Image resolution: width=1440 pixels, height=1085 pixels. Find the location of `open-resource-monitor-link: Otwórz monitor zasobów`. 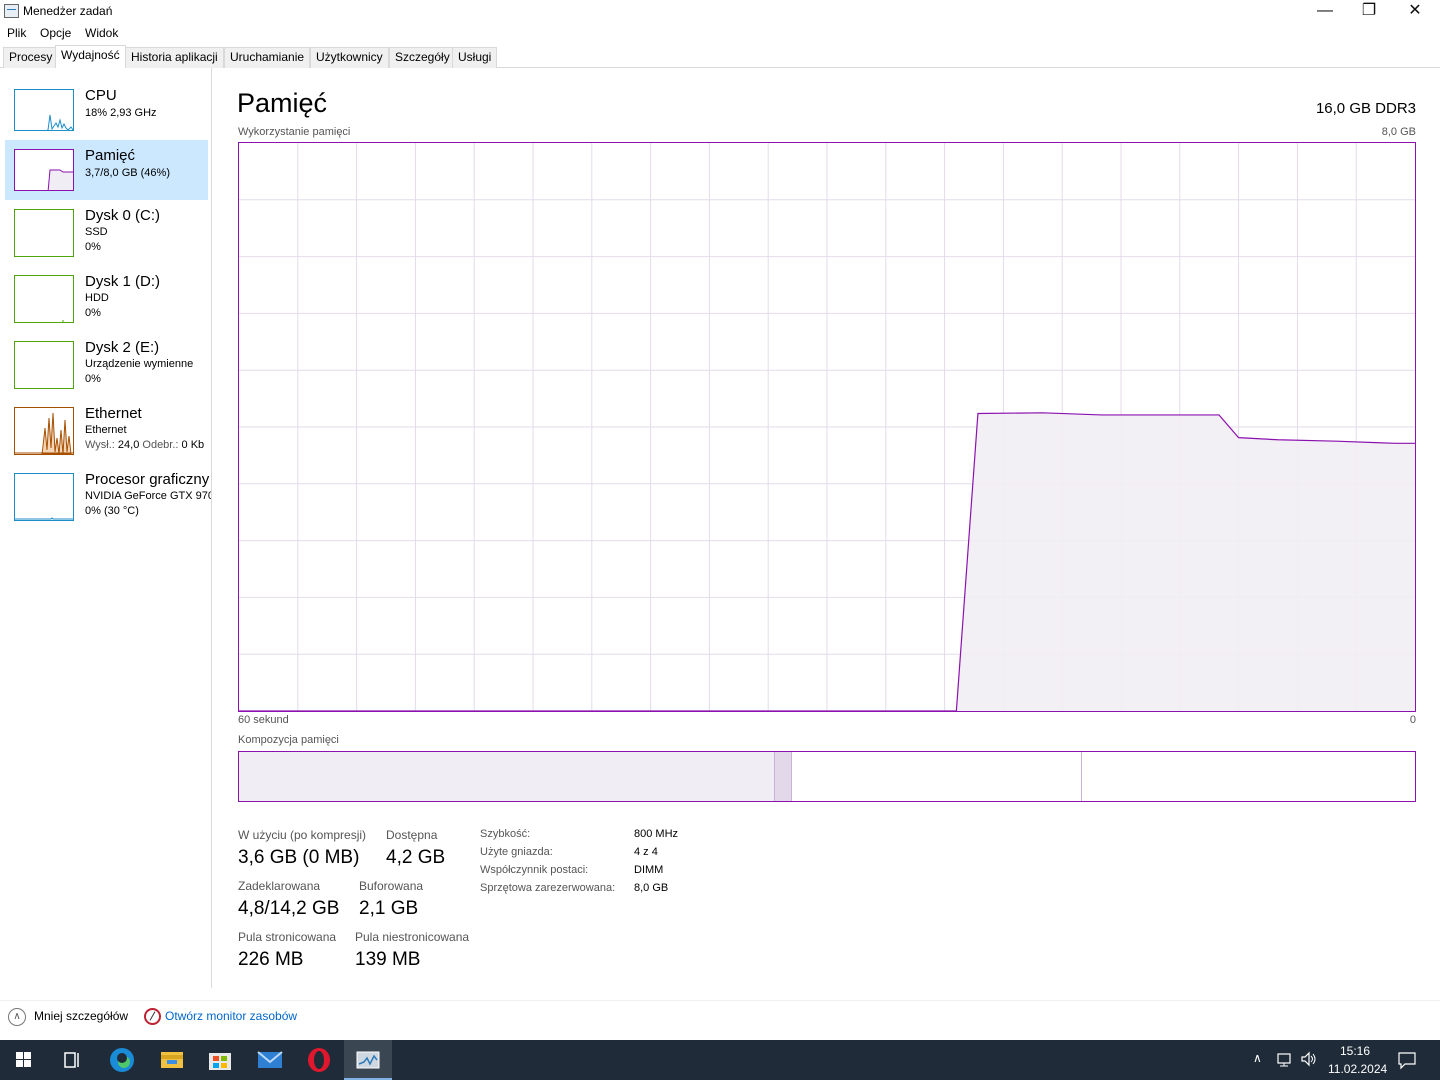

open-resource-monitor-link: Otwórz monitor zasobów is located at coordinates (231, 1016).